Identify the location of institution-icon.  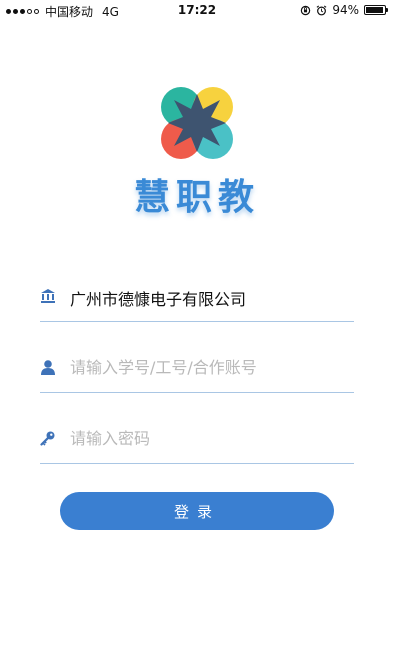
(48, 296).